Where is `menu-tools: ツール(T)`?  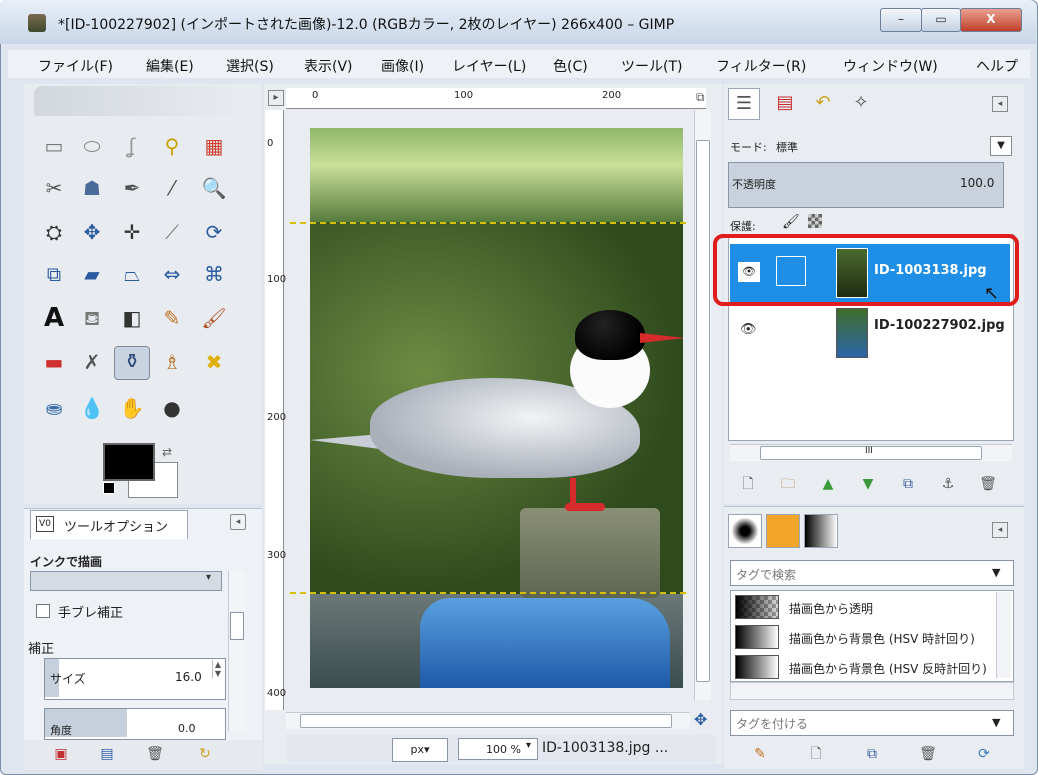
menu-tools: ツール(T) is located at coordinates (651, 66).